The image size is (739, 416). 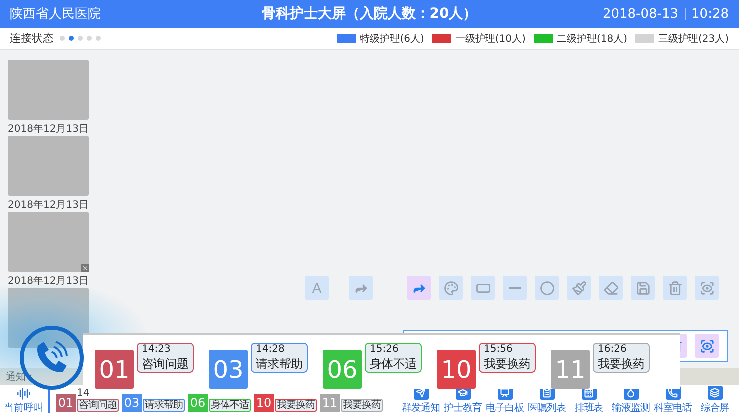 I want to click on current-call-button: 当前呼叫, so click(x=24, y=400).